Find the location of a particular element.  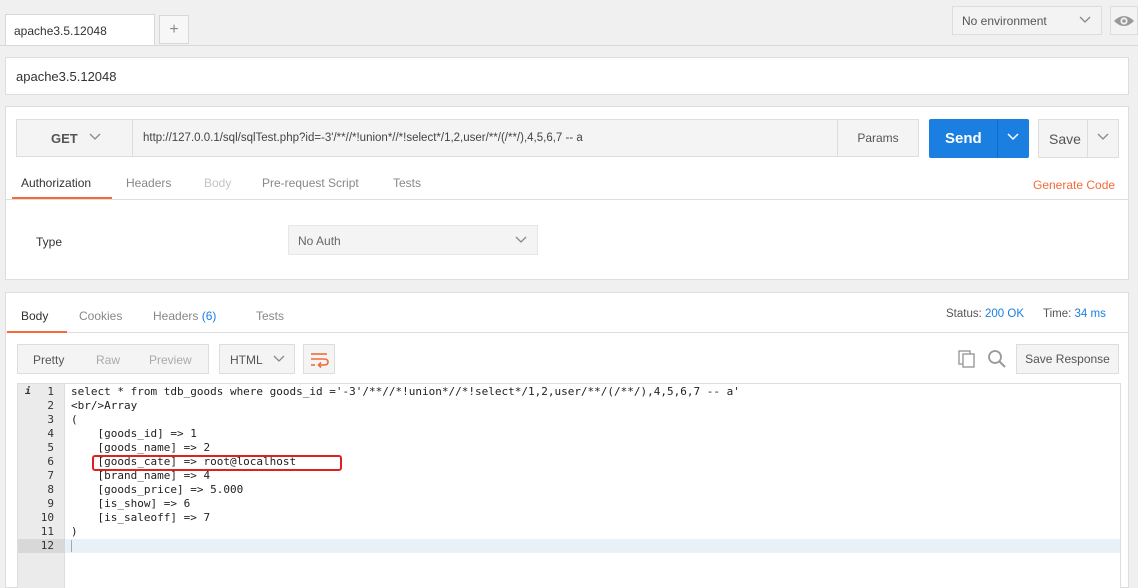

save-button: Save is located at coordinates (1078, 138).